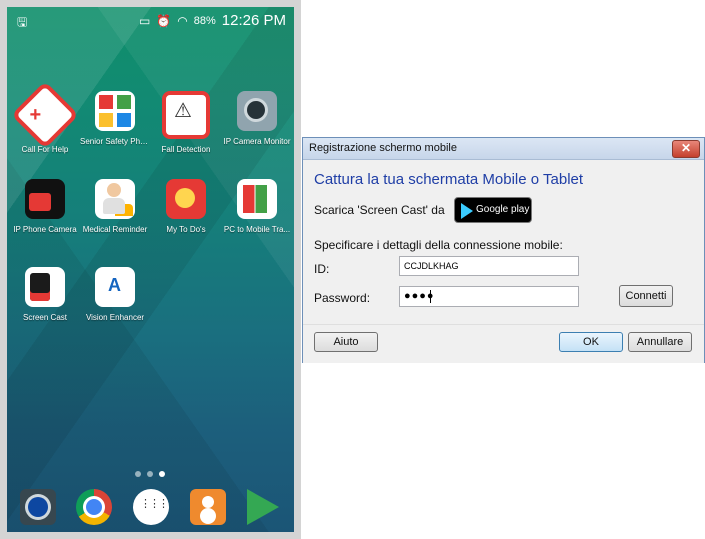  I want to click on app-vision-enhancer: Vision Enhancer, so click(115, 294).